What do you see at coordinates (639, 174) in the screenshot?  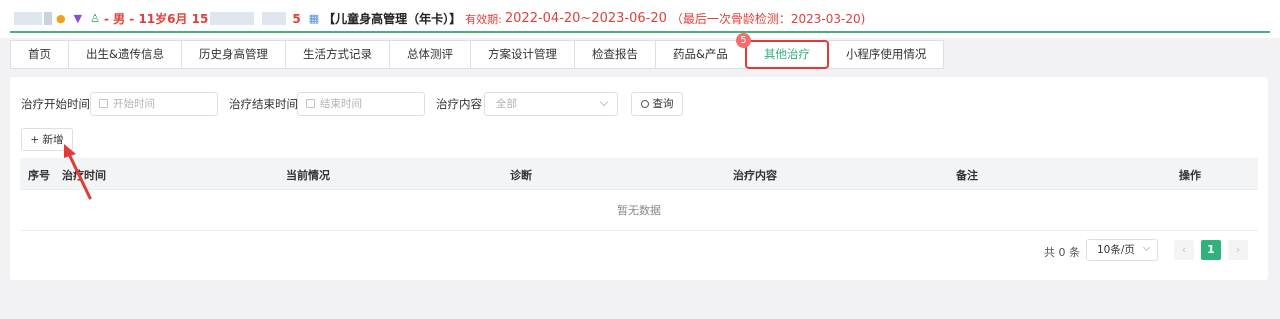 I see `table-header: 序号 治疗时间 当前情况 诊断 治疗内容 备注 操作` at bounding box center [639, 174].